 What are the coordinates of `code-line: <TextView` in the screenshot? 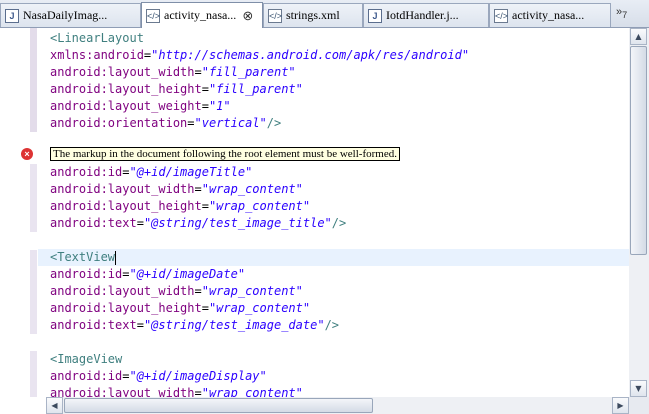 It's located at (83, 257).